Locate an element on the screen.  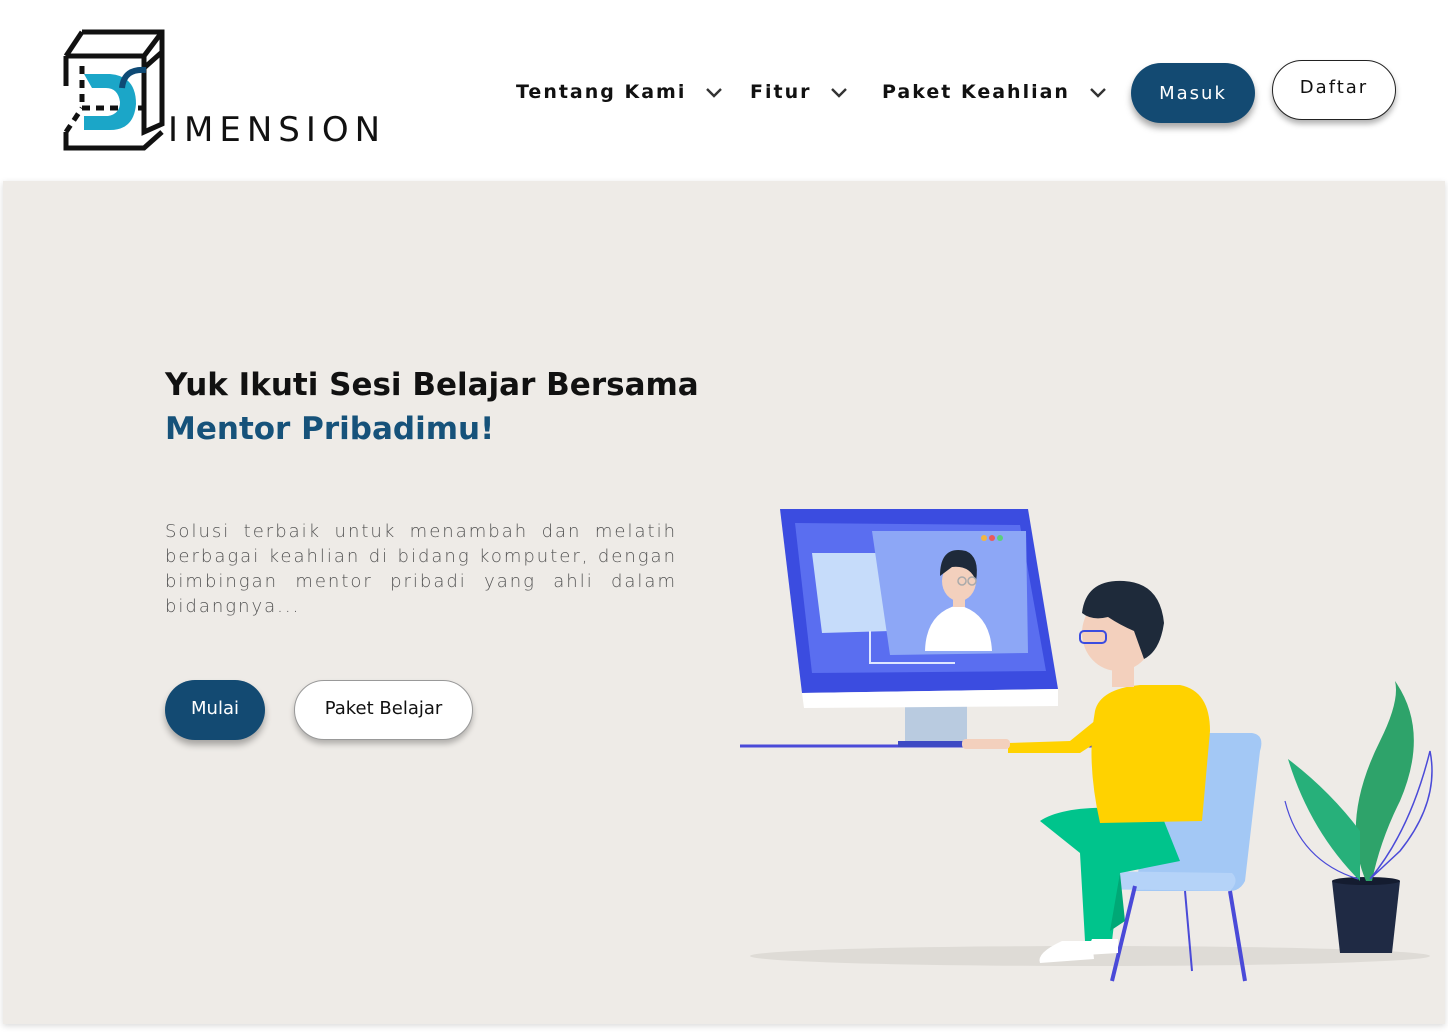
login-button: Masuk is located at coordinates (1193, 93).